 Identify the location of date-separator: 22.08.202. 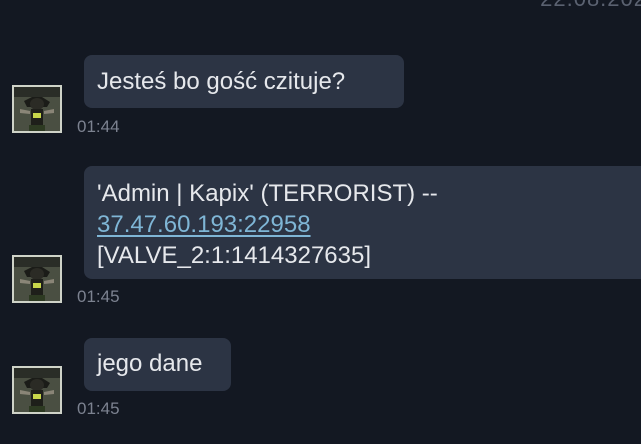
(590, 6).